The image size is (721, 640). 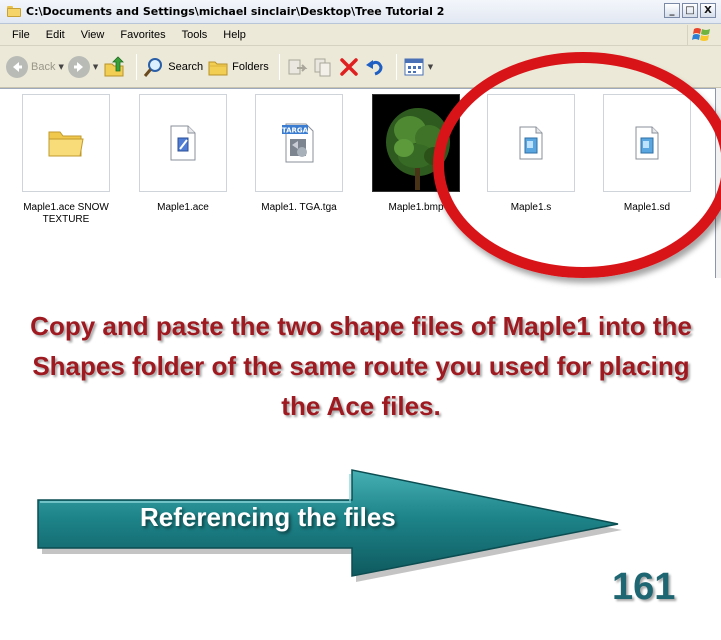 I want to click on back-dropdown-icon: ▼, so click(x=60, y=67).